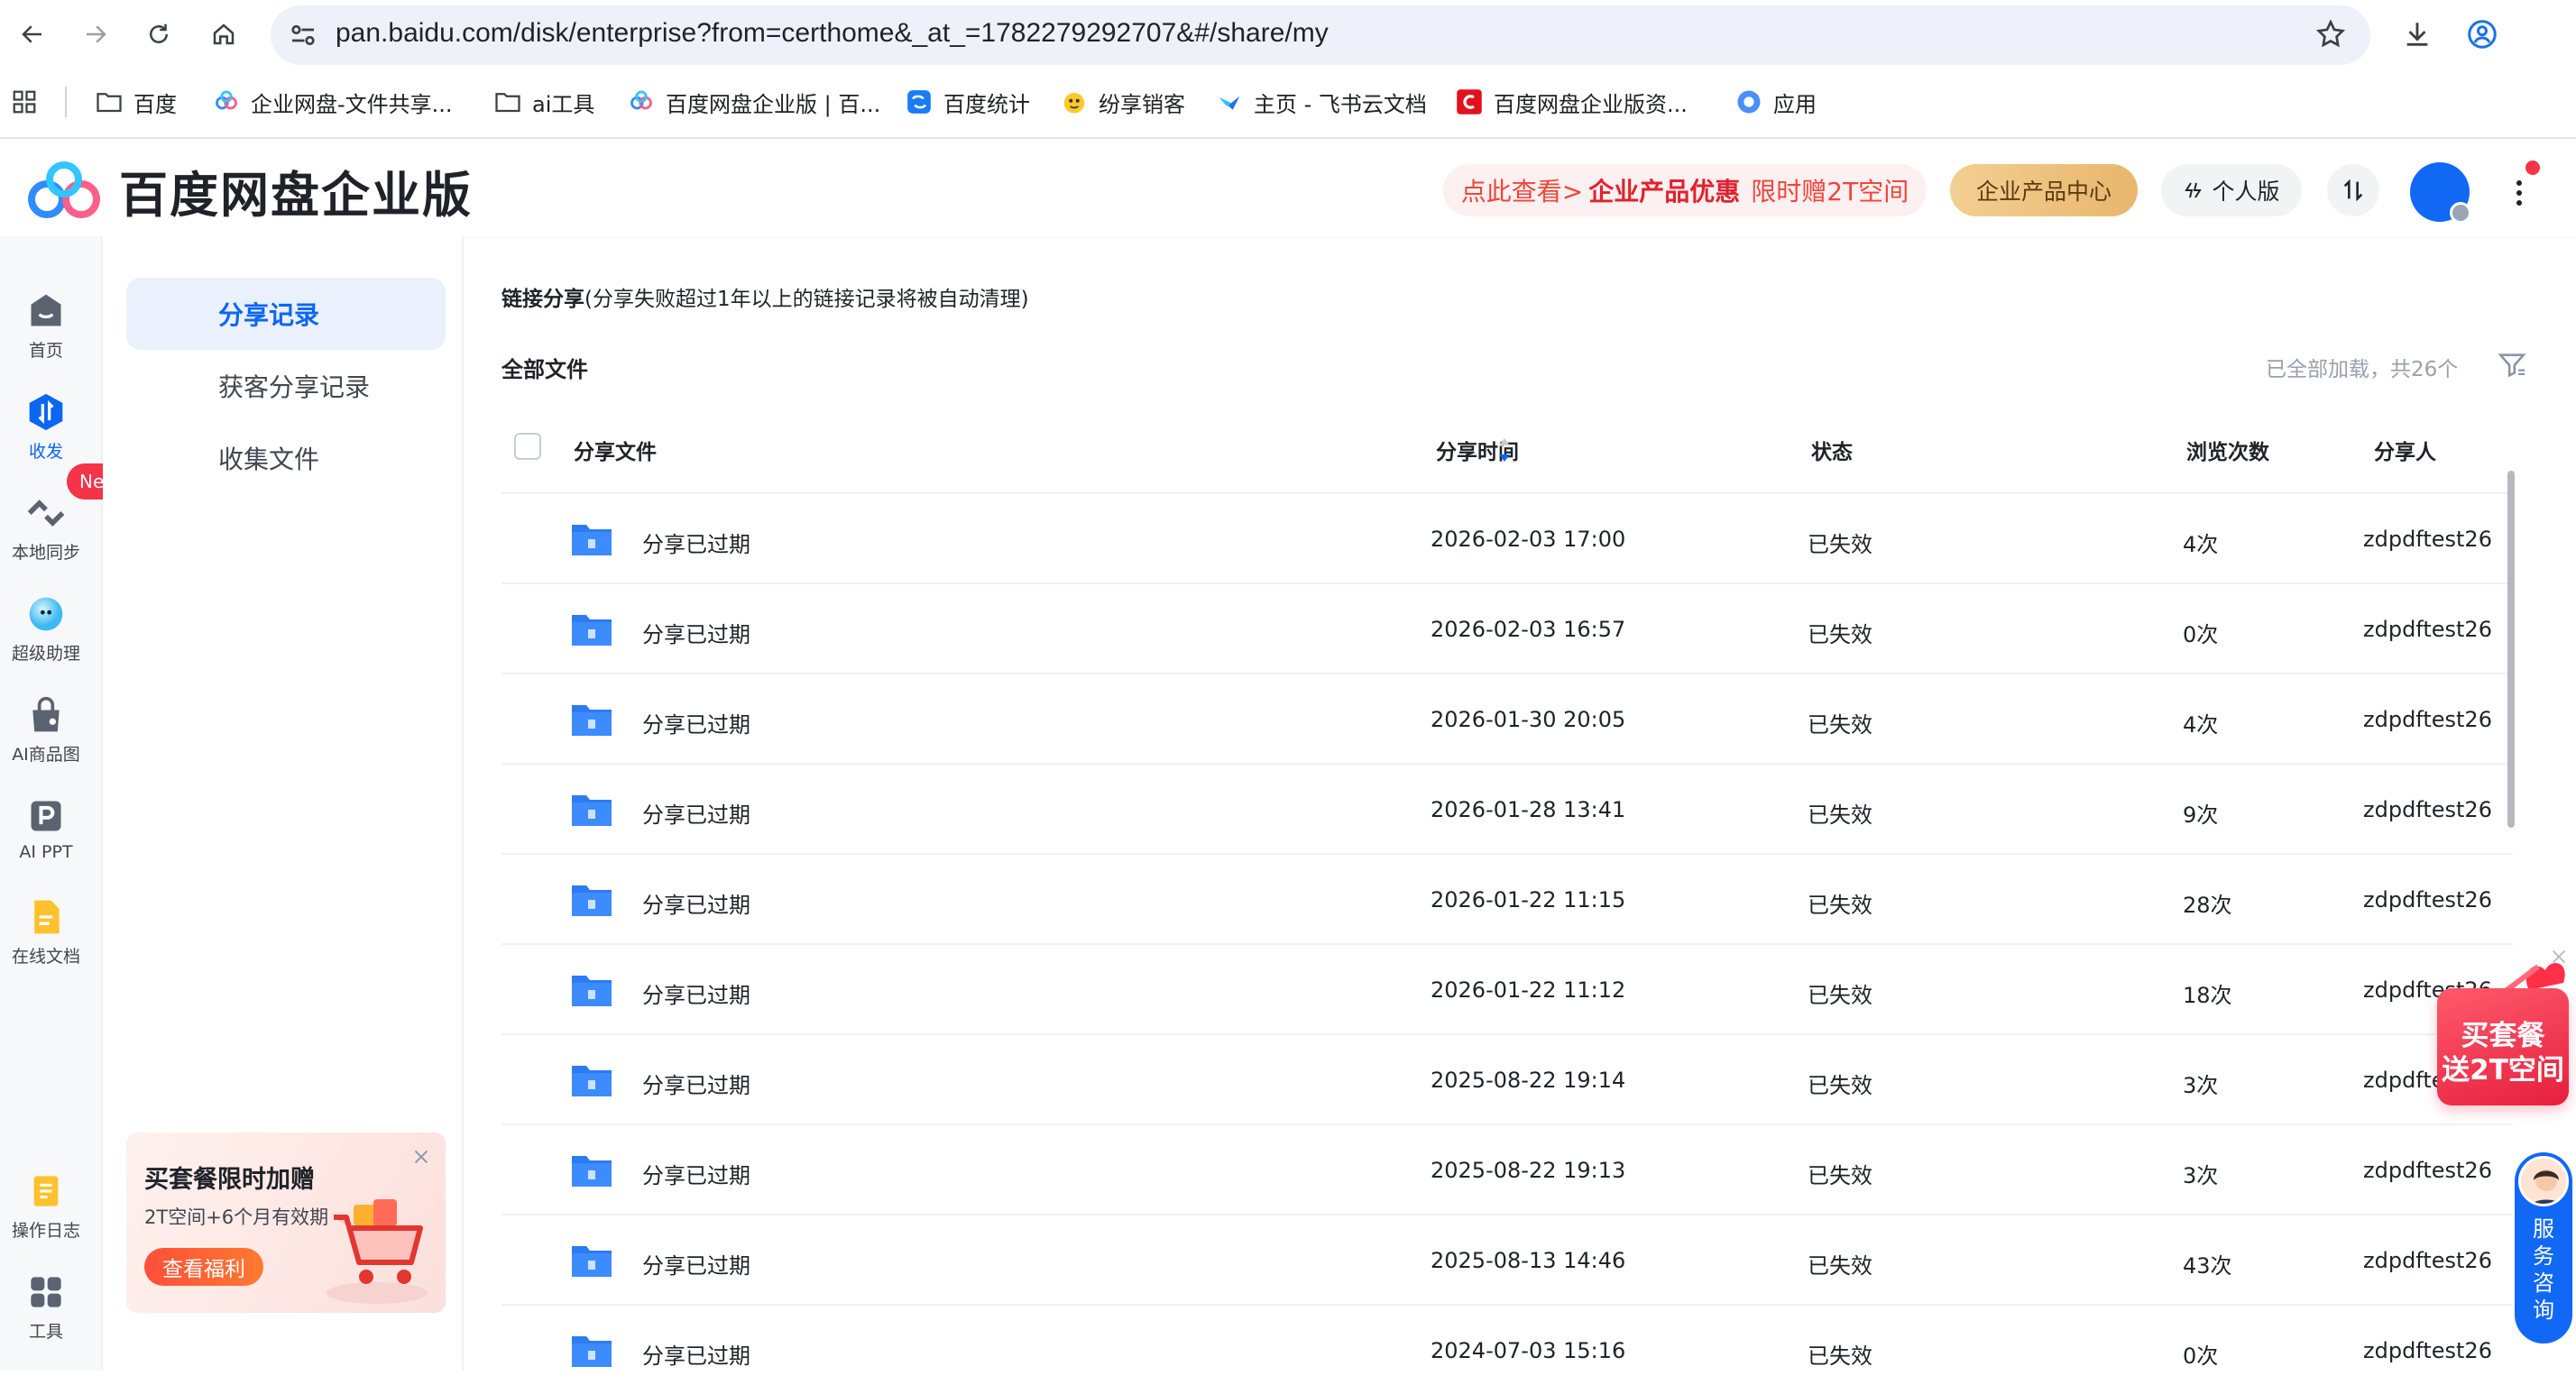 This screenshot has height=1394, width=2576. I want to click on rail-item-ai-ppt: AI PPT, so click(46, 828).